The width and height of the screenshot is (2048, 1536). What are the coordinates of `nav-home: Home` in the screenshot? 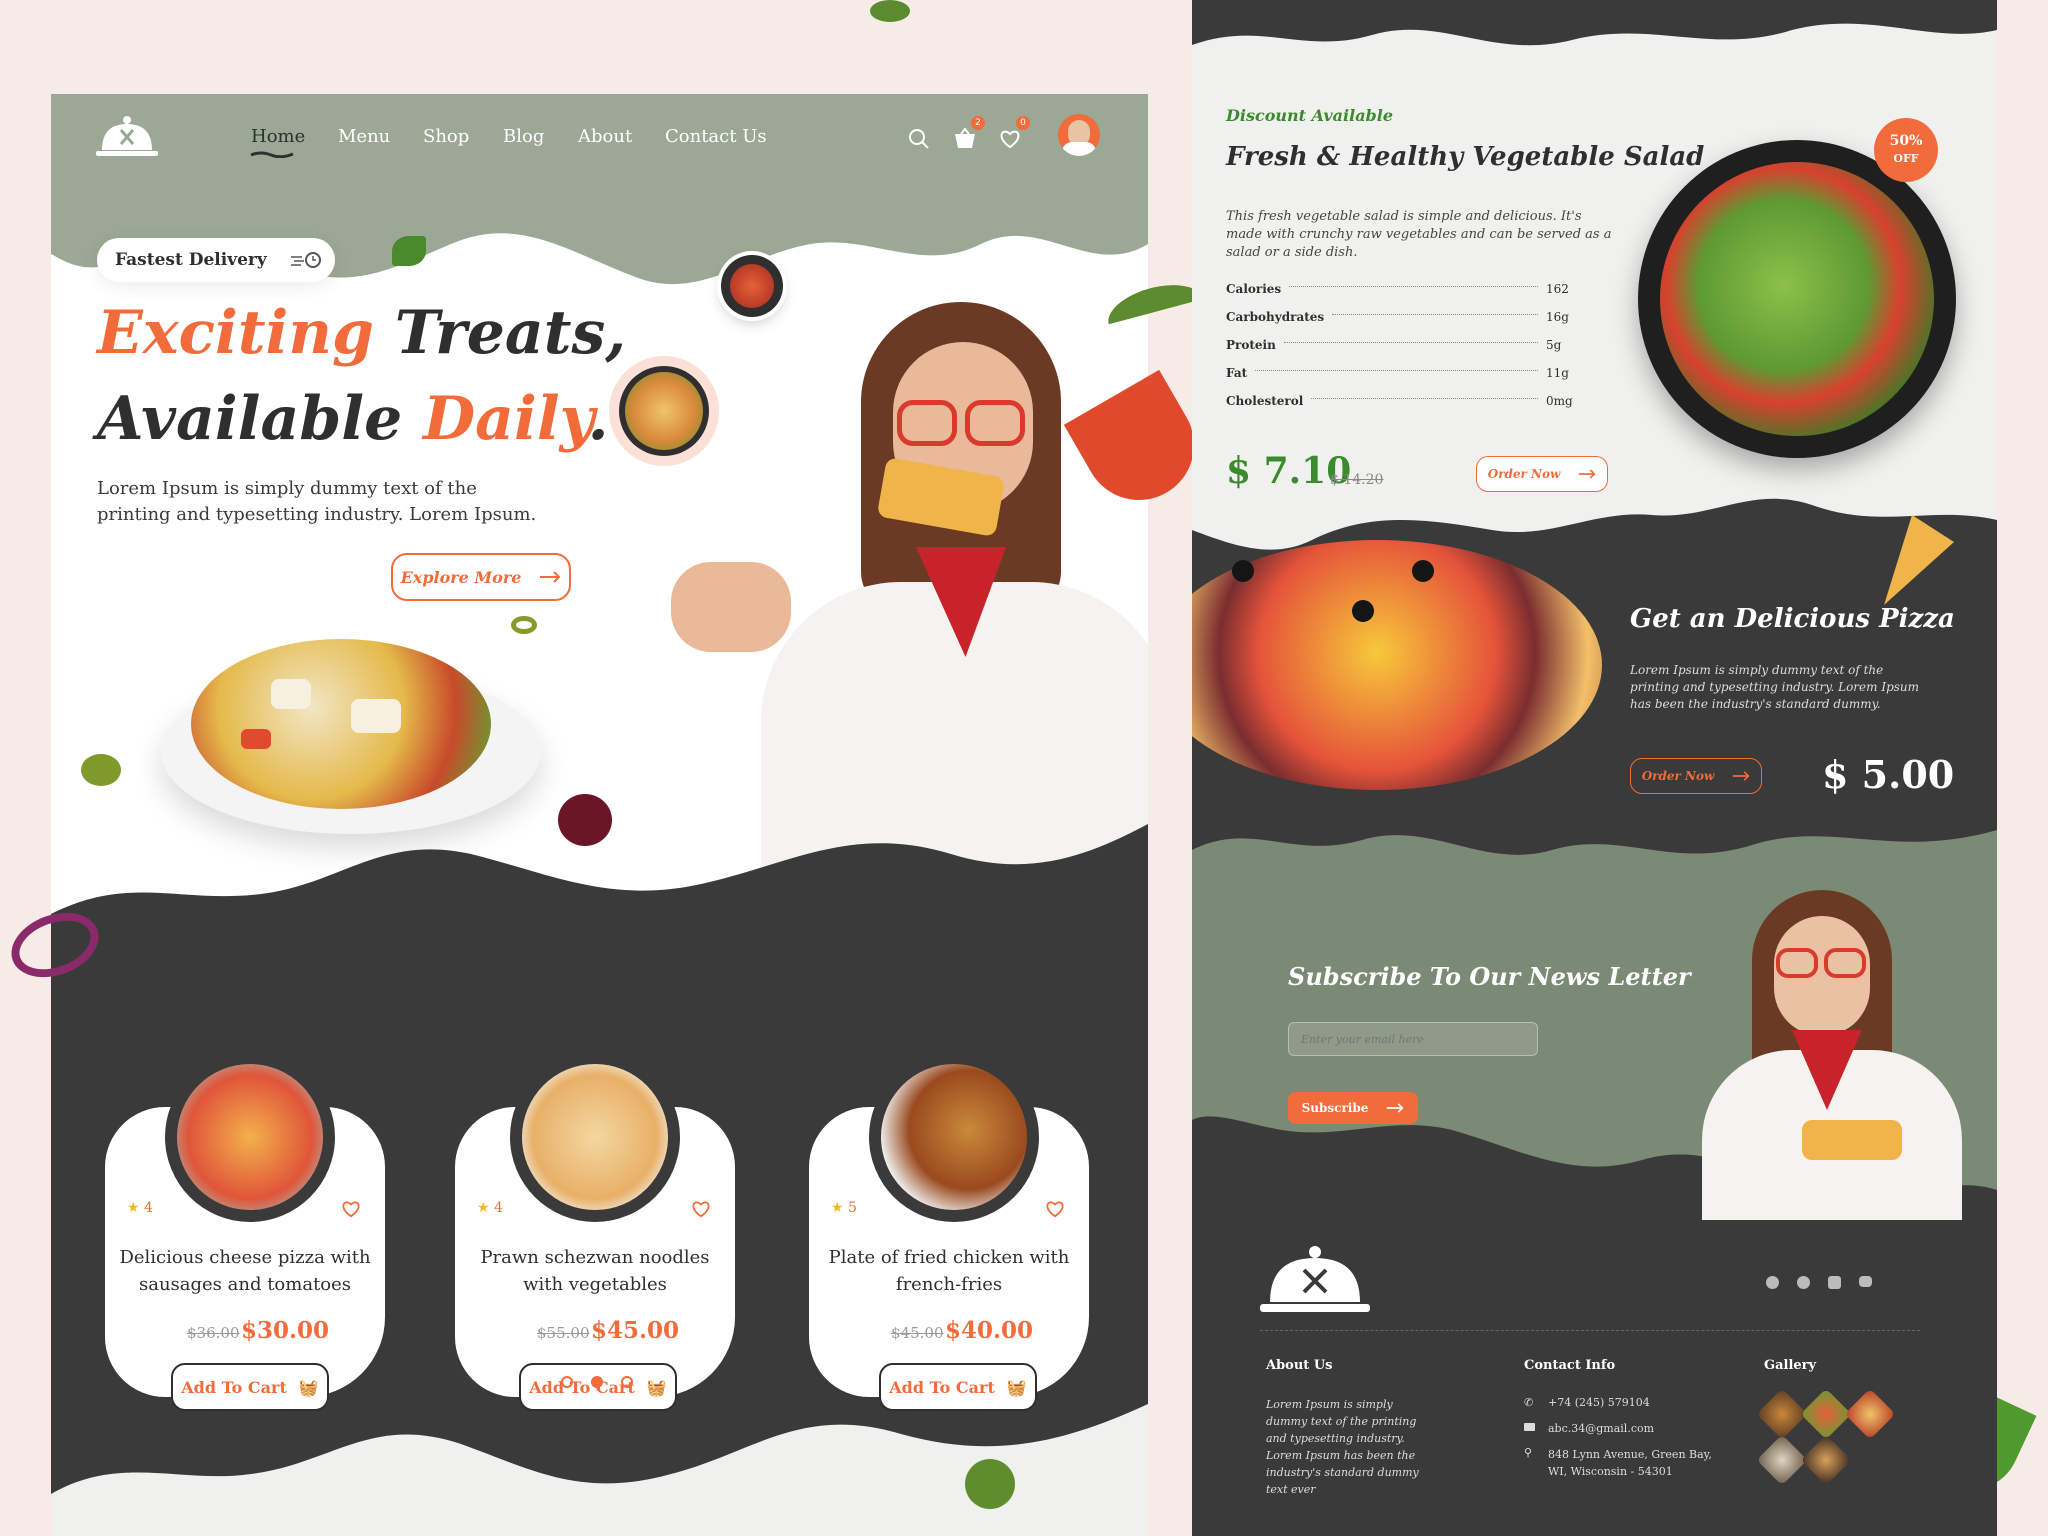 It's located at (278, 136).